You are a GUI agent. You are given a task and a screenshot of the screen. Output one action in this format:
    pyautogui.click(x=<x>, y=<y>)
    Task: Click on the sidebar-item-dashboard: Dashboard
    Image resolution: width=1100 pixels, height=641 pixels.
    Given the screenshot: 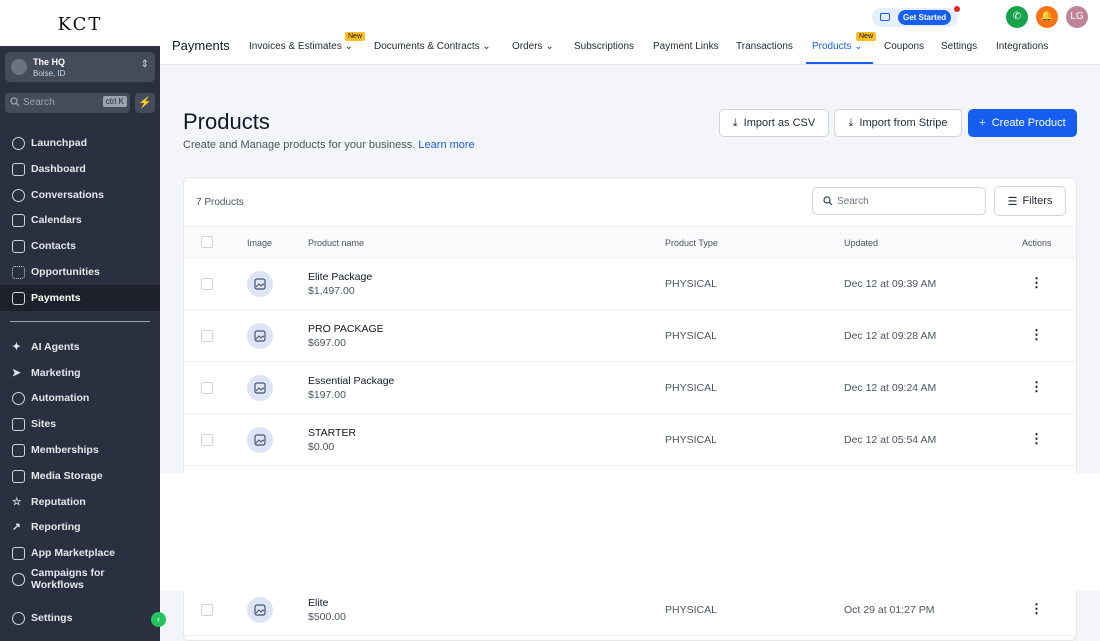 What is the action you would take?
    pyautogui.click(x=80, y=169)
    